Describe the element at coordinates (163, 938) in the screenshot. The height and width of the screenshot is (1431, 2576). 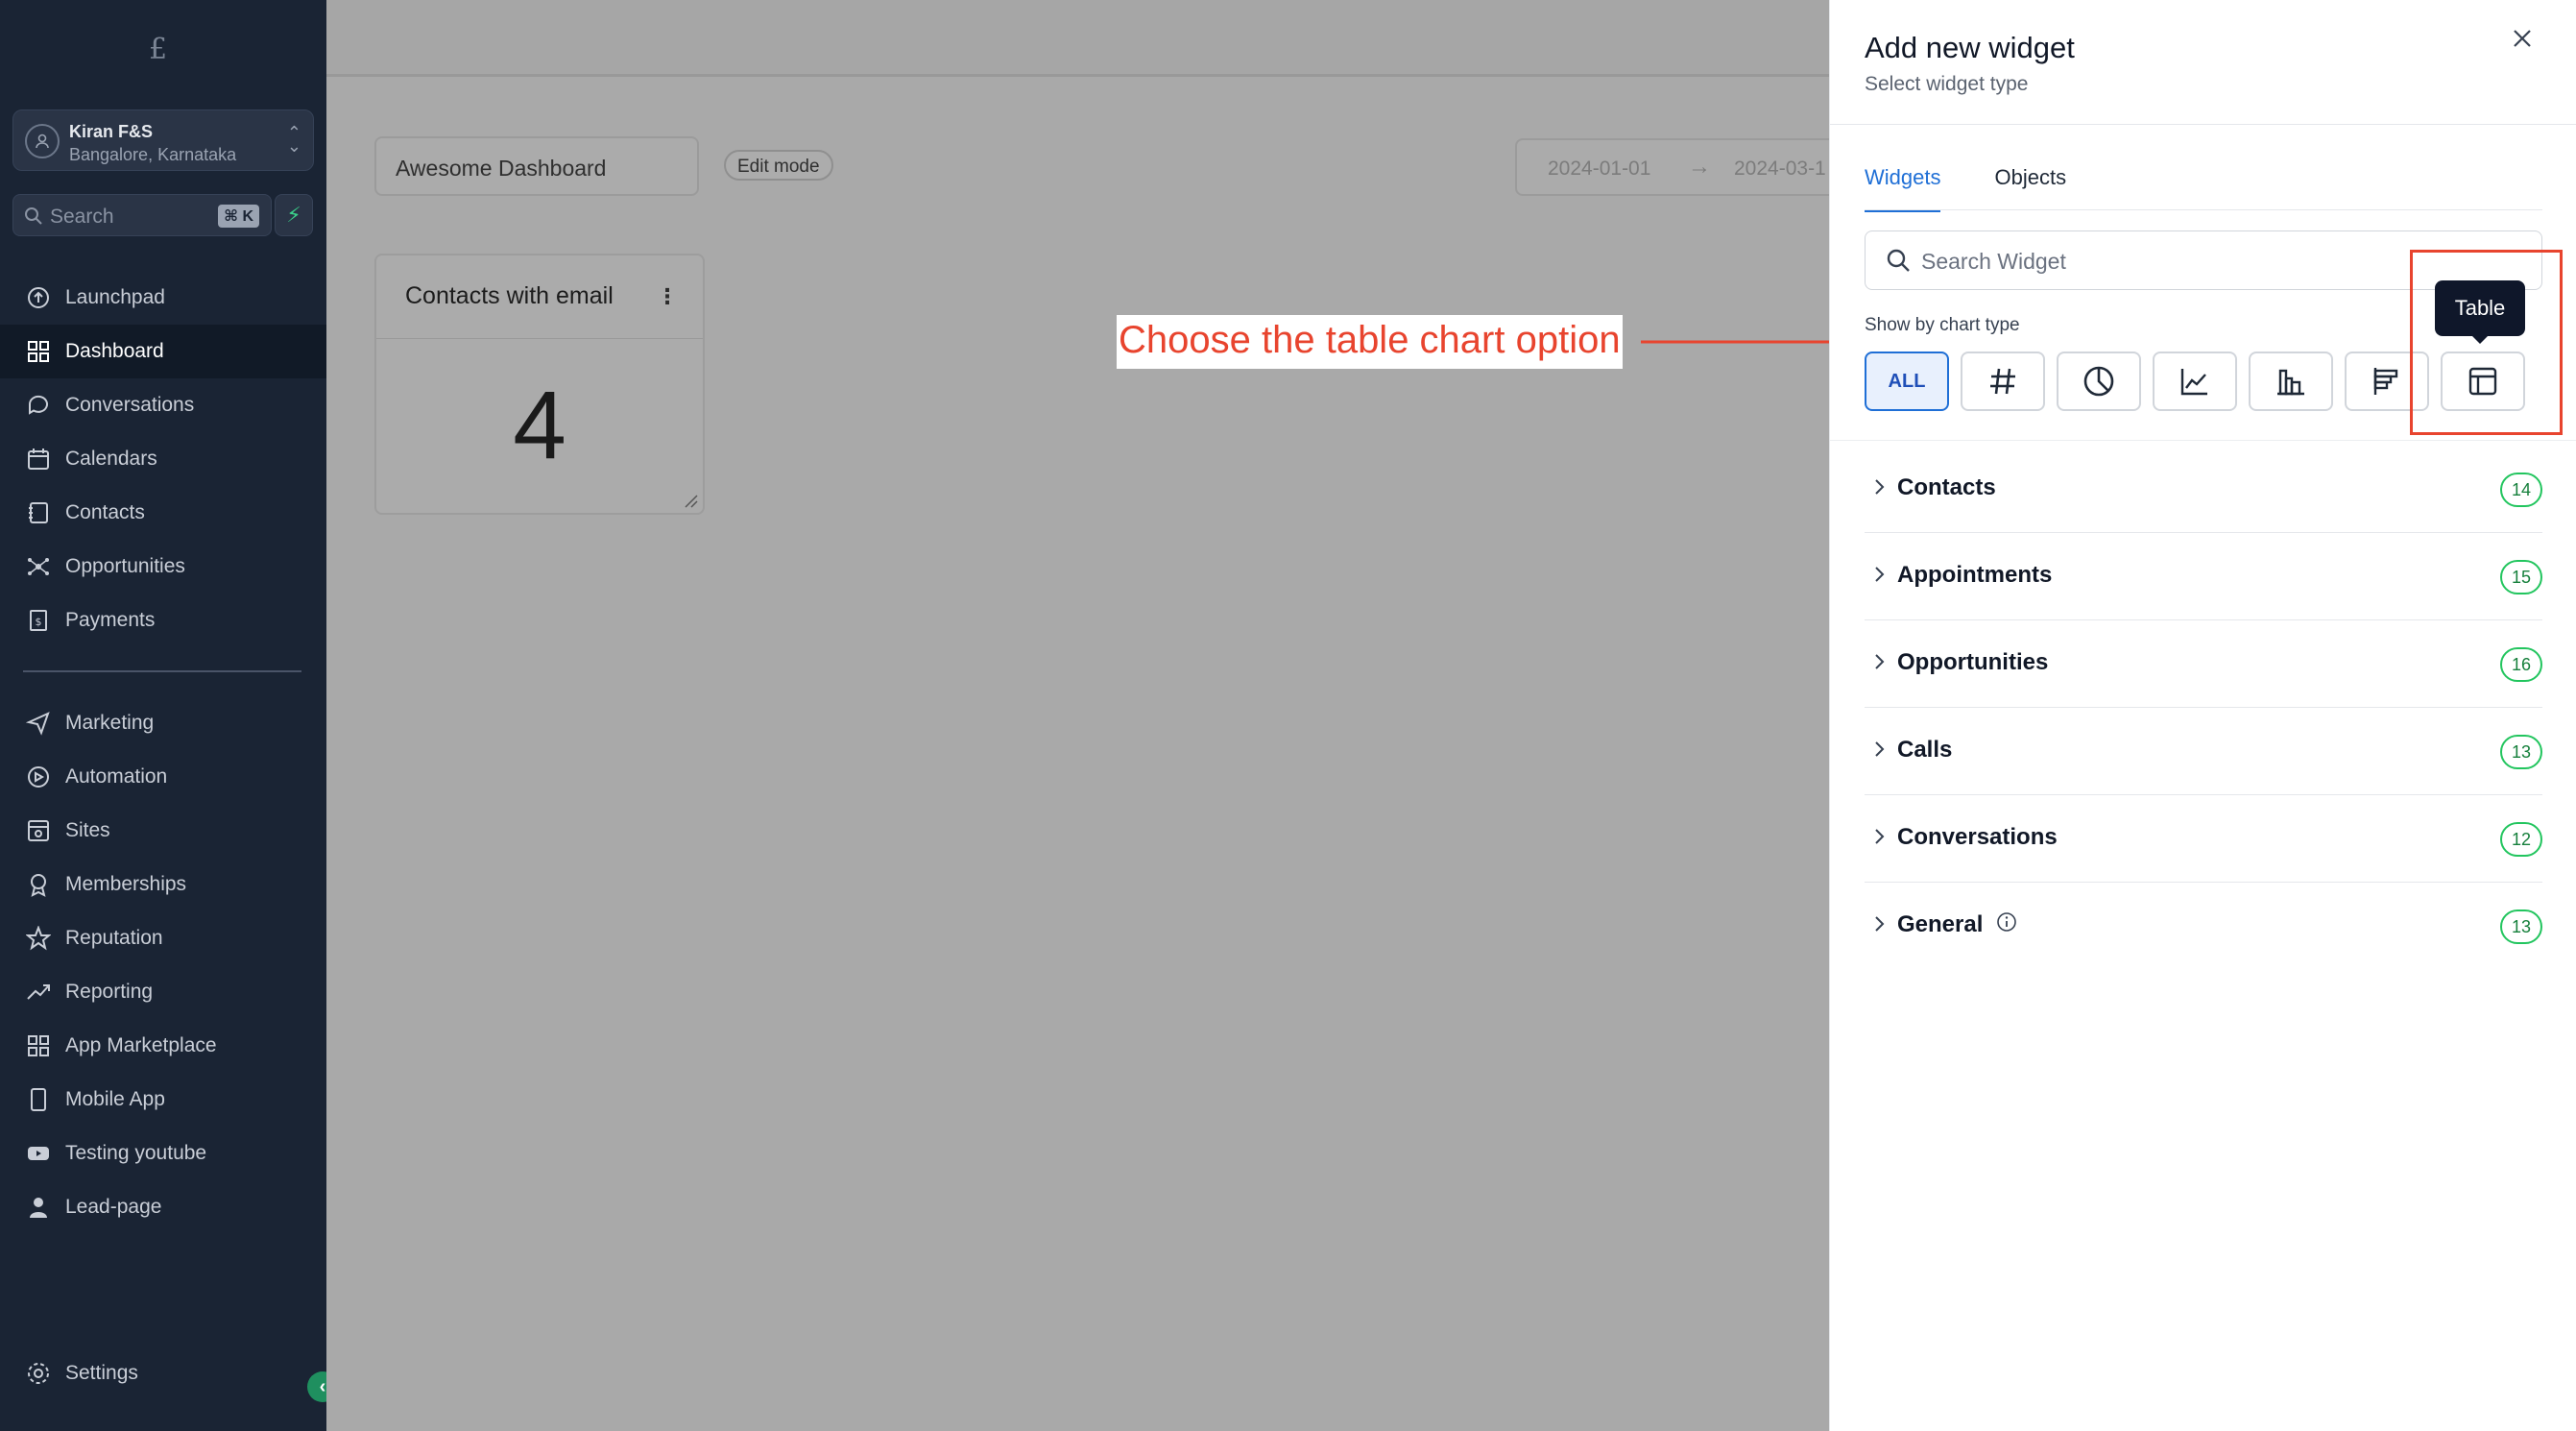
I see `sidebar-item-reputation: Reputation` at that location.